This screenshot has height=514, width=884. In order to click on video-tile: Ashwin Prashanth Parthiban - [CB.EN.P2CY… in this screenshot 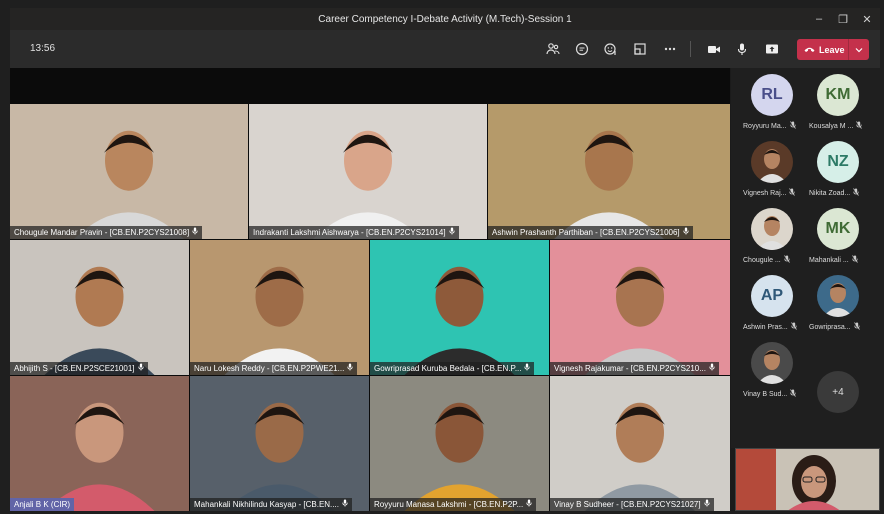, I will do `click(609, 171)`.